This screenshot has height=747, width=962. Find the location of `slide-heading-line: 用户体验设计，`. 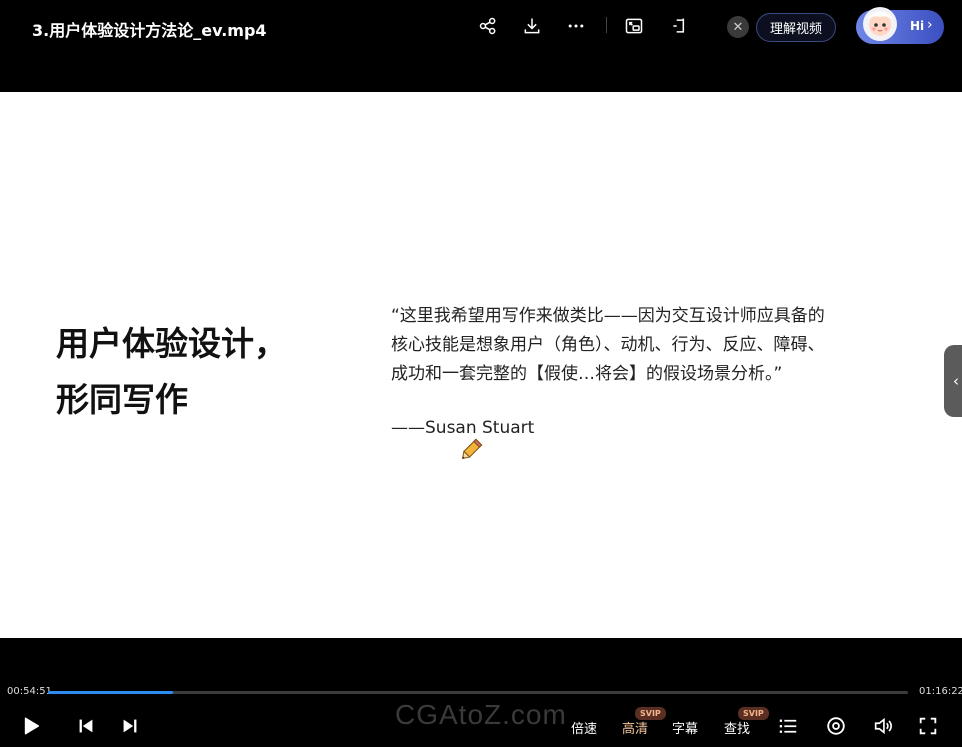

slide-heading-line: 用户体验设计， is located at coordinates (171, 343).